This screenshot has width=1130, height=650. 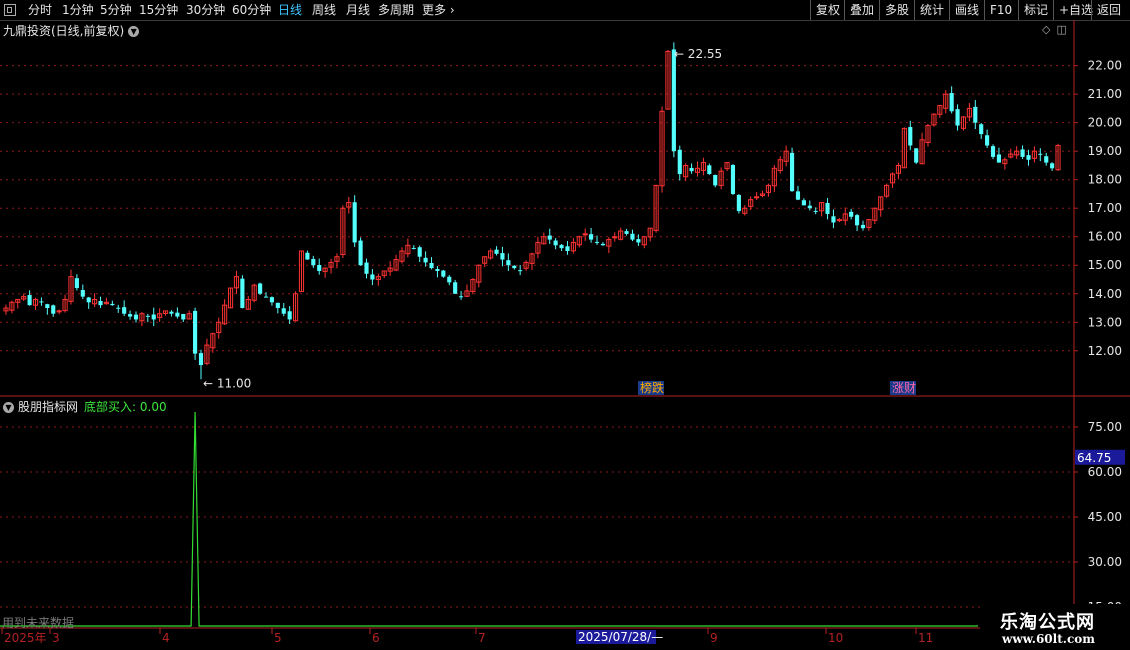 What do you see at coordinates (620, 637) in the screenshot?
I see `cursor-date-label: 2025/07/28/—` at bounding box center [620, 637].